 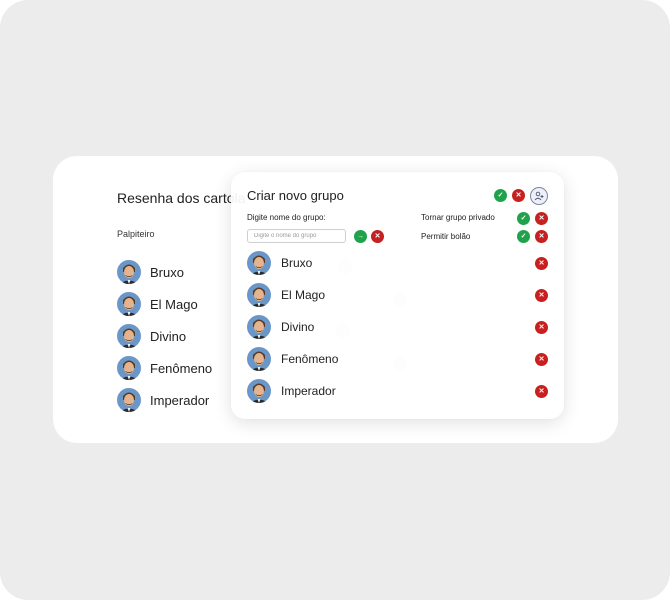 What do you see at coordinates (286, 217) in the screenshot?
I see `group-name-label: Digite nome do grupo:` at bounding box center [286, 217].